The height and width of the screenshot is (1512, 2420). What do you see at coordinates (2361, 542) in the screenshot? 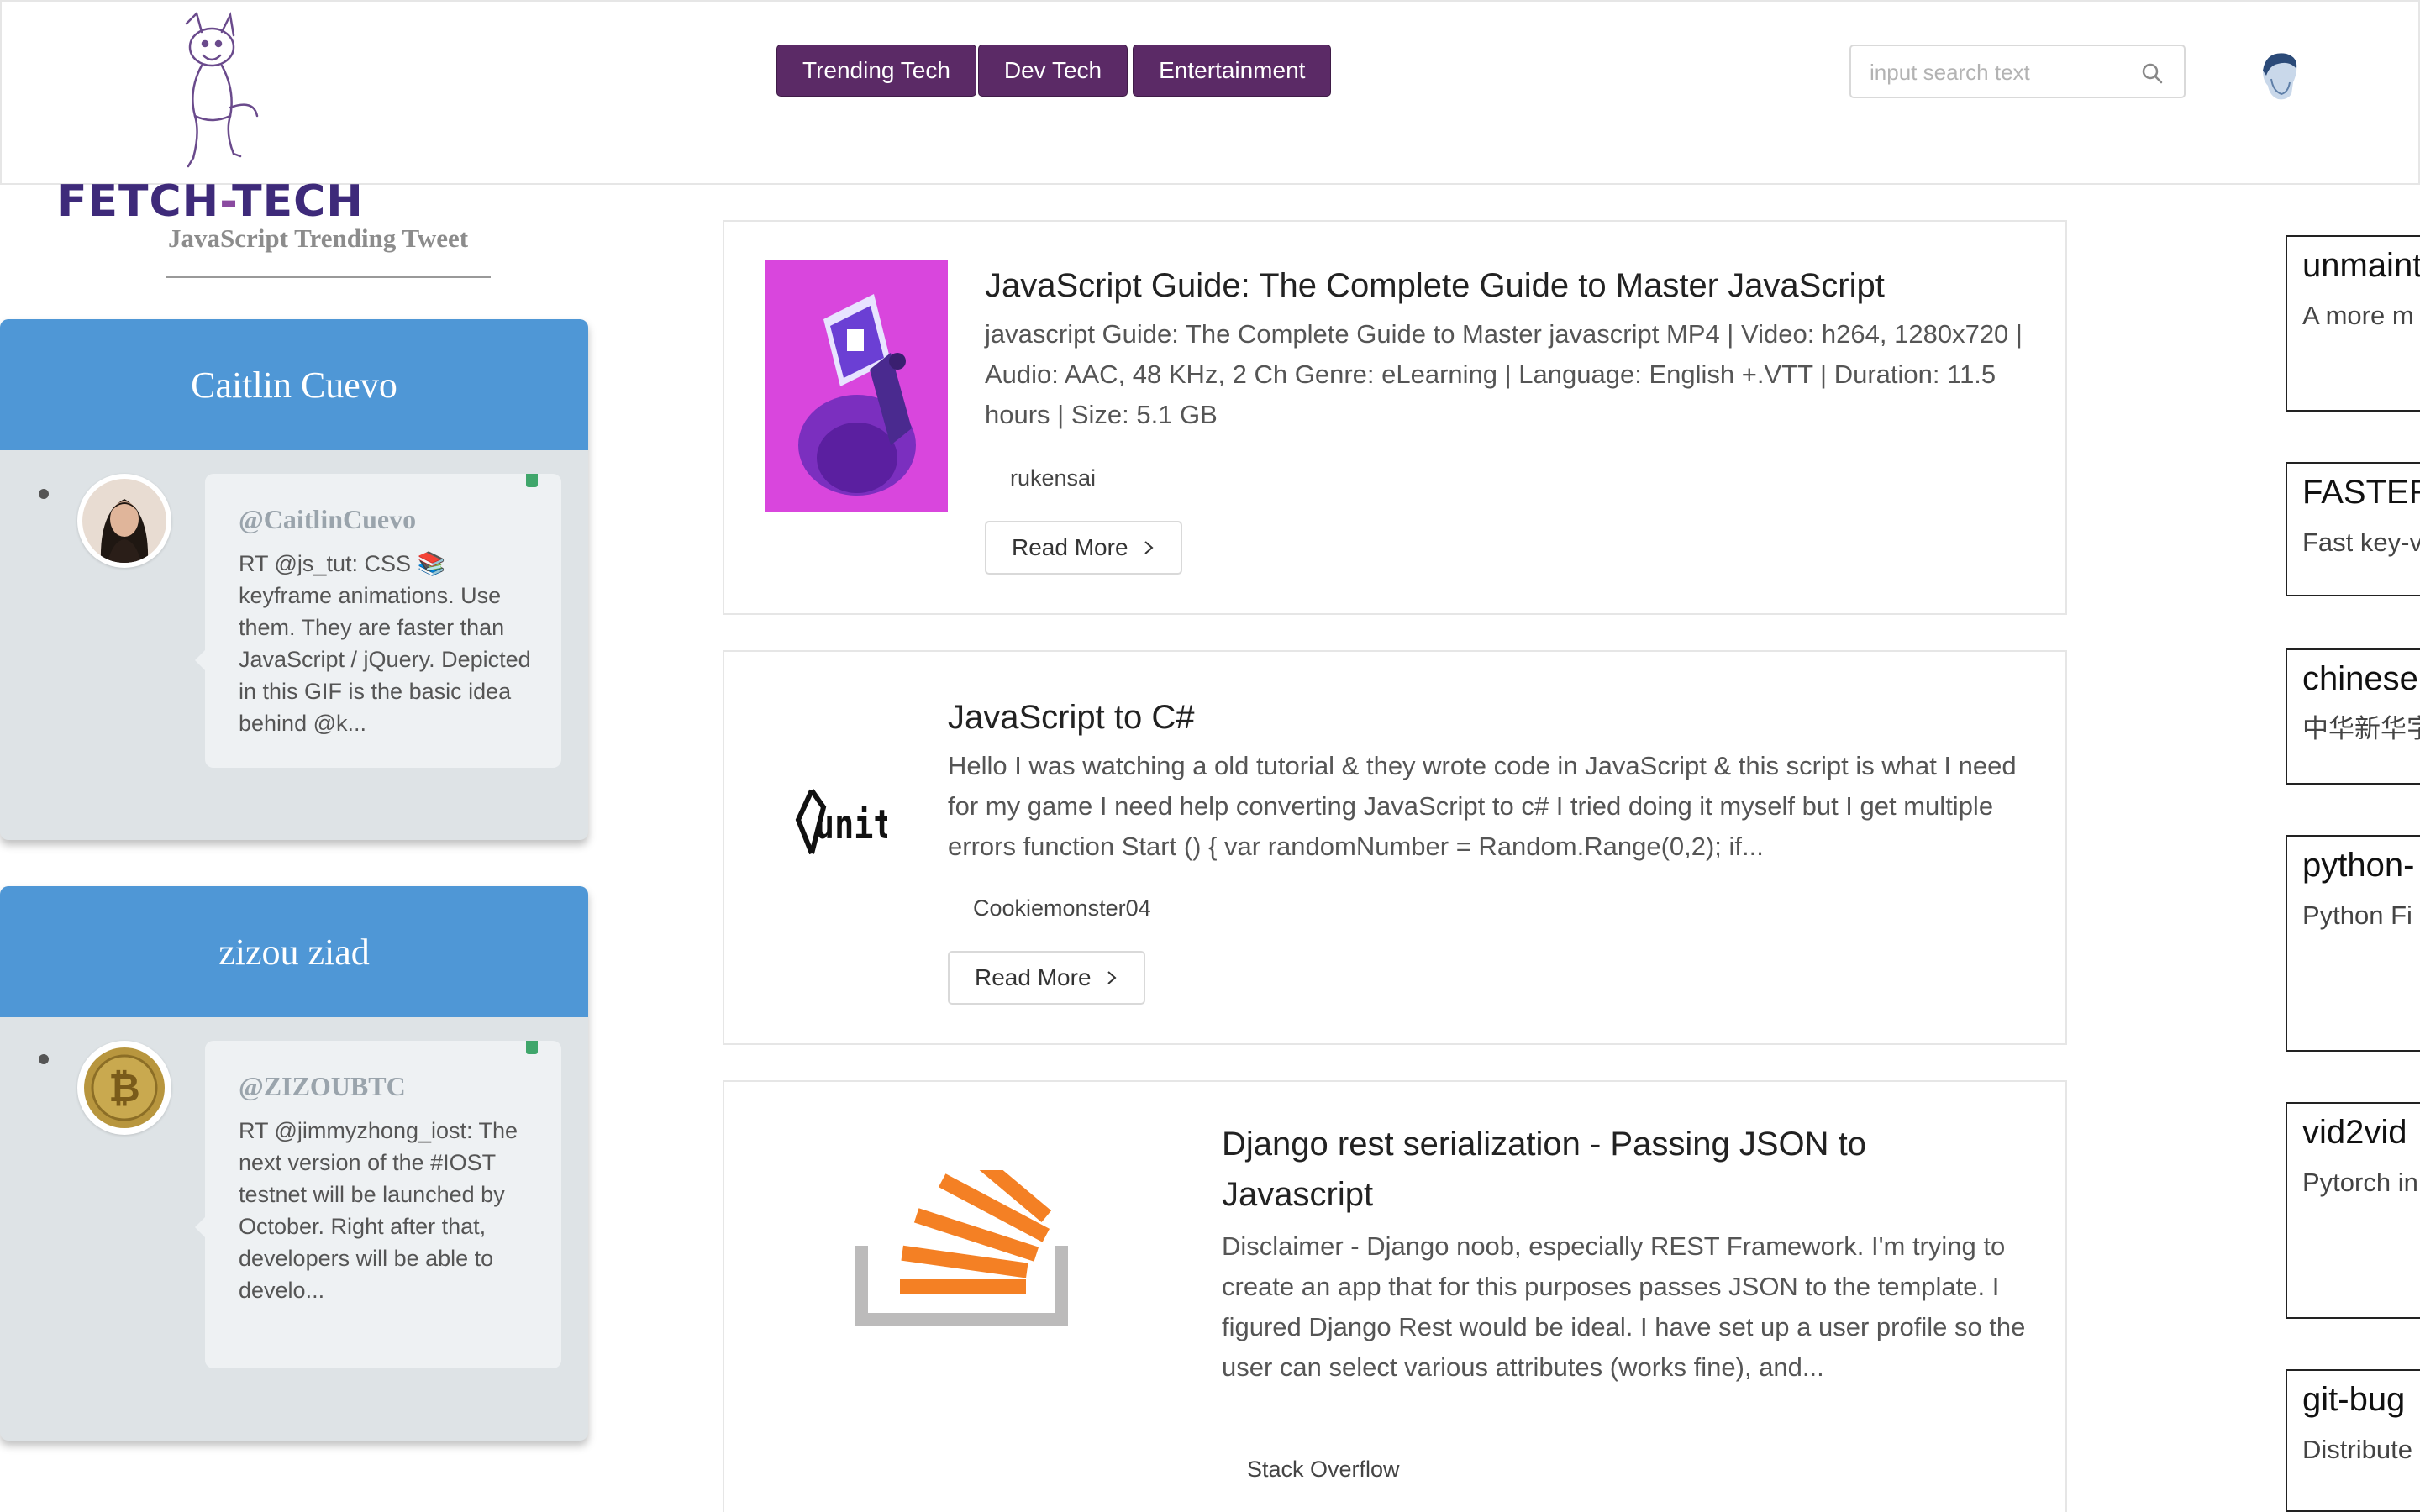
I see `repo-description: Fast key-v Research` at bounding box center [2361, 542].